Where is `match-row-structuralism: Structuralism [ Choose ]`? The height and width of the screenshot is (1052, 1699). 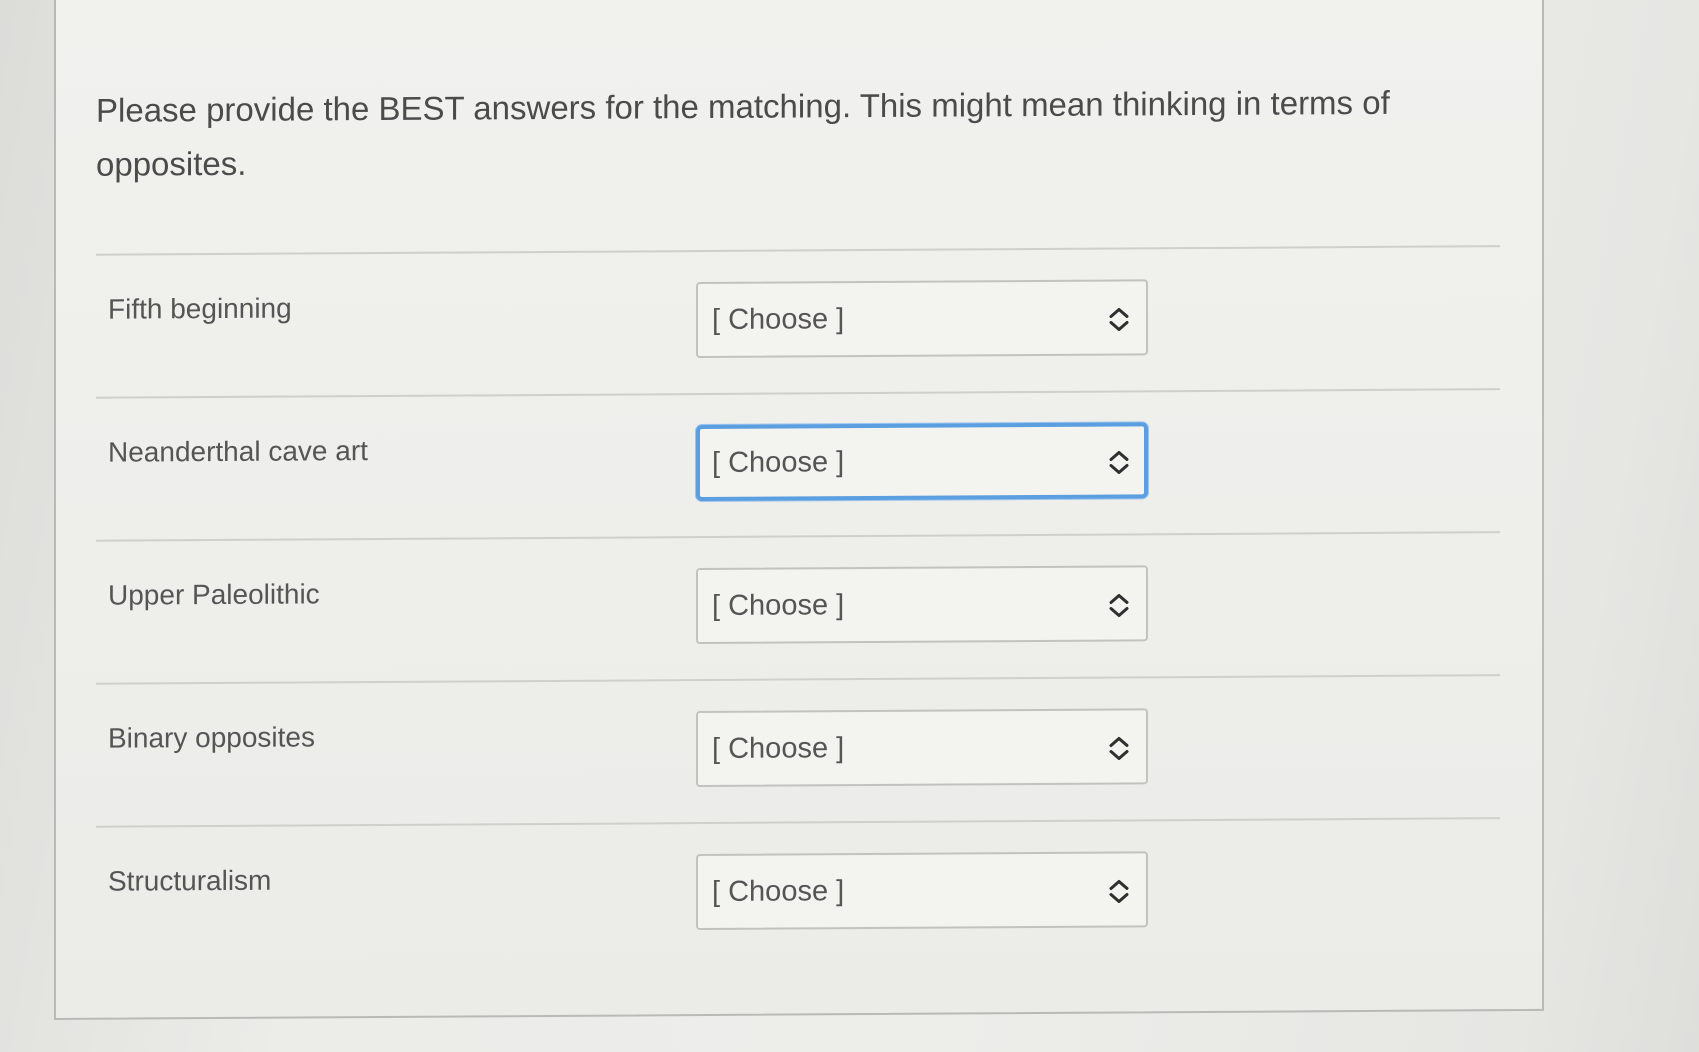 match-row-structuralism: Structuralism [ Choose ] is located at coordinates (798, 886).